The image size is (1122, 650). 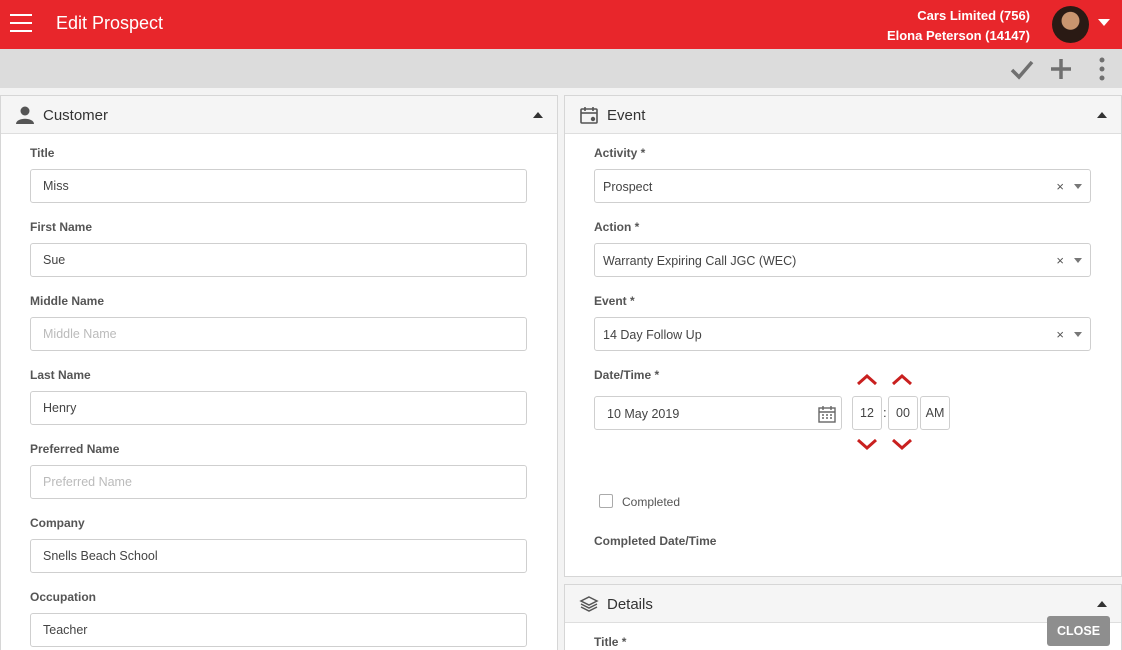 What do you see at coordinates (279, 115) in the screenshot?
I see `customer-panel-header: Customer` at bounding box center [279, 115].